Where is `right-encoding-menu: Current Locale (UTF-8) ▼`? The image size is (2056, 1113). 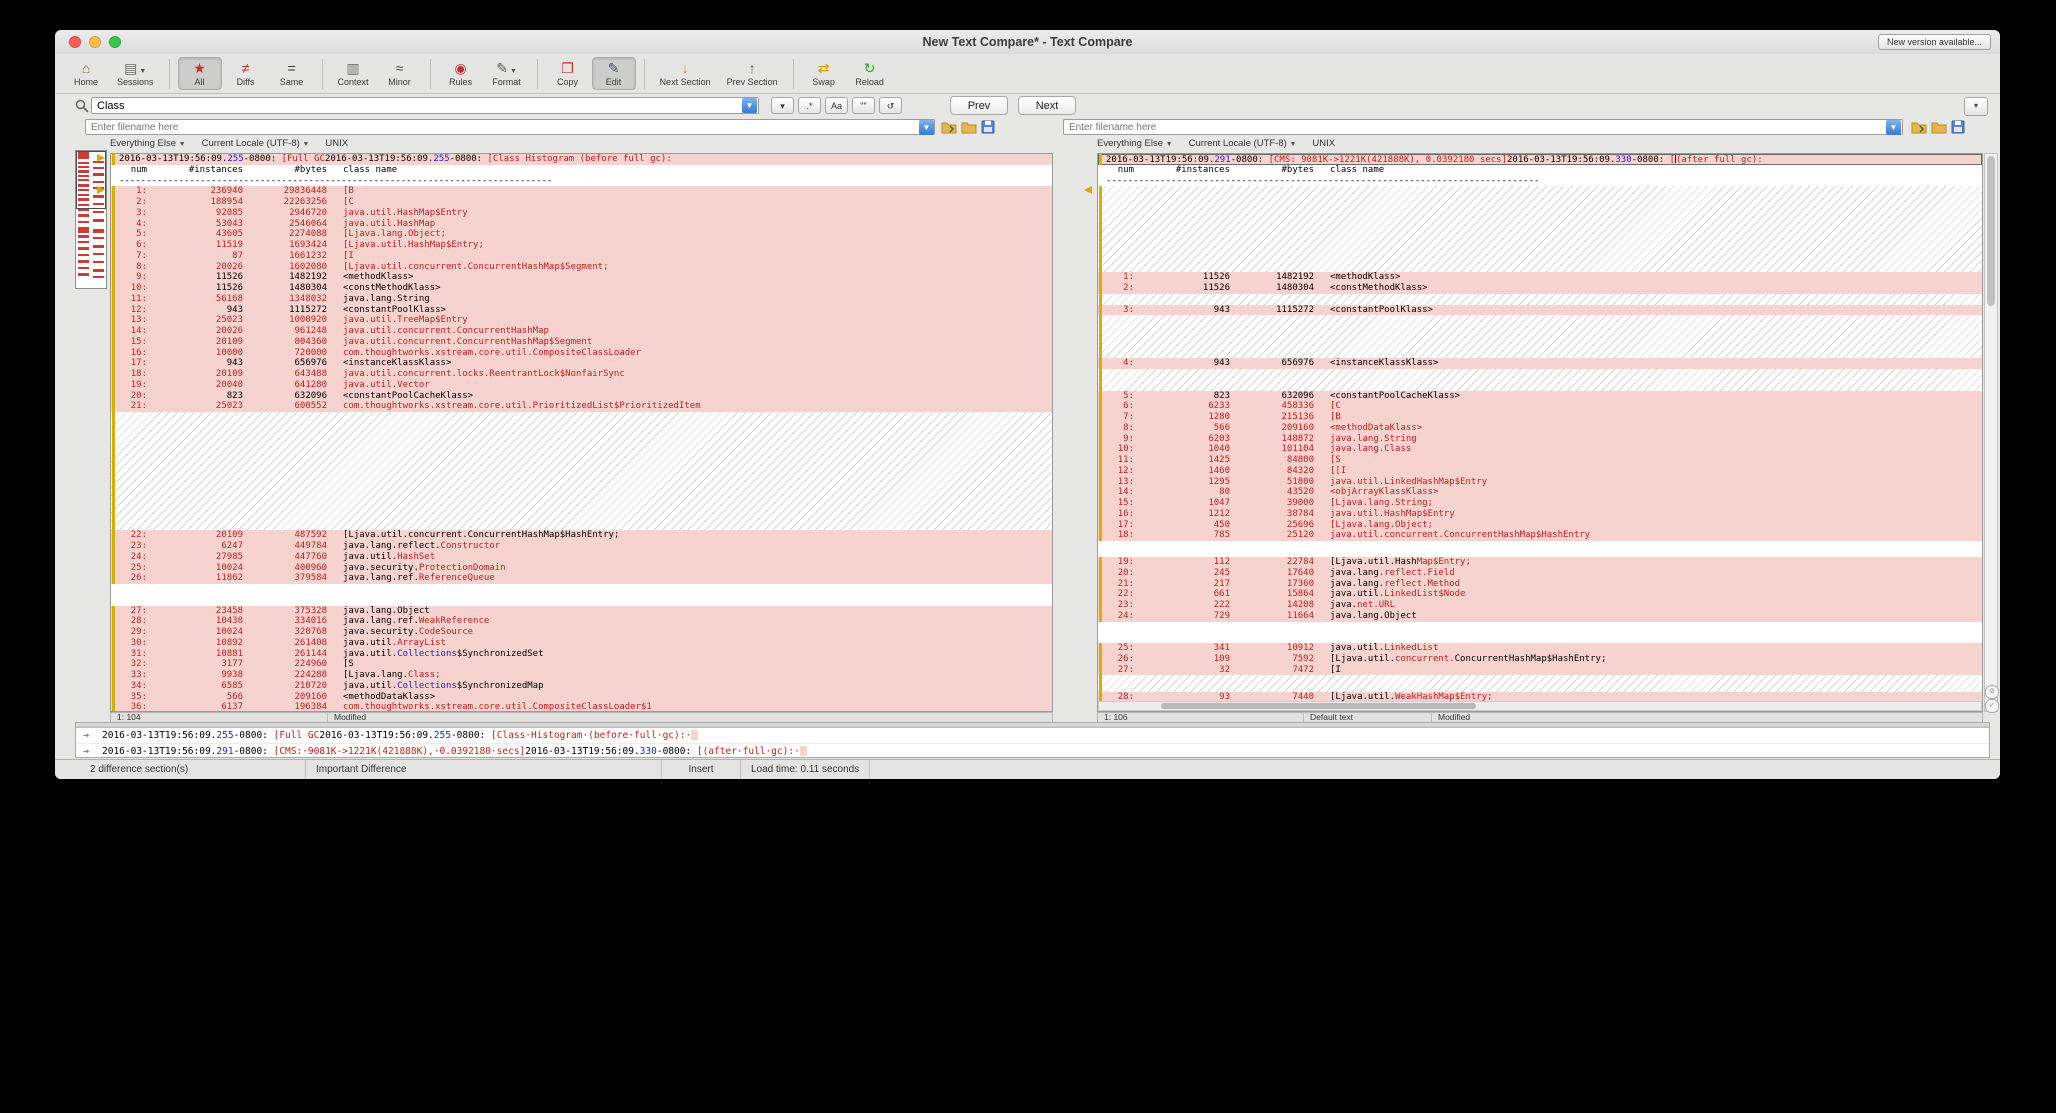 right-encoding-menu: Current Locale (UTF-8) ▼ is located at coordinates (1243, 143).